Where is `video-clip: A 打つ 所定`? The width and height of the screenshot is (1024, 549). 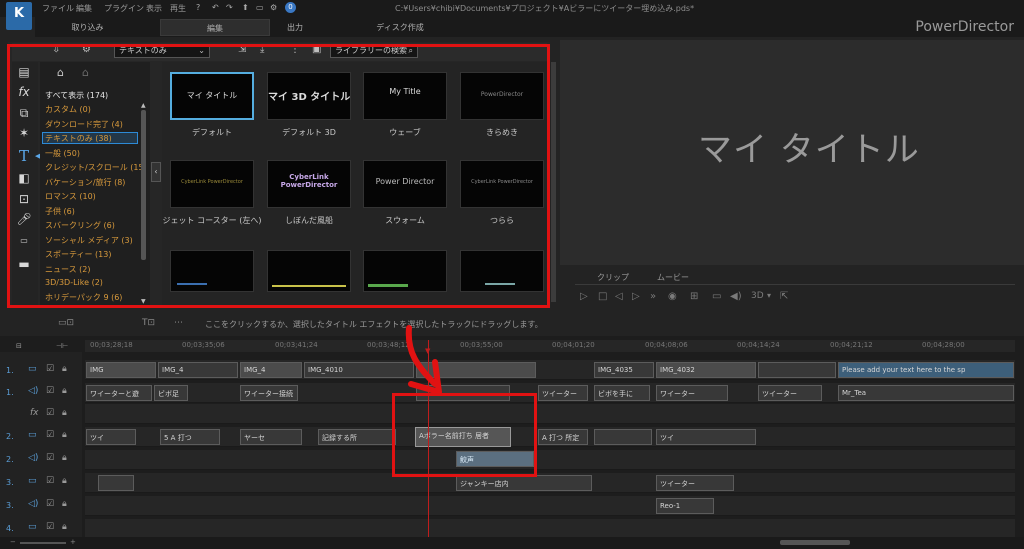
video-clip: A 打つ 所定 is located at coordinates (563, 437).